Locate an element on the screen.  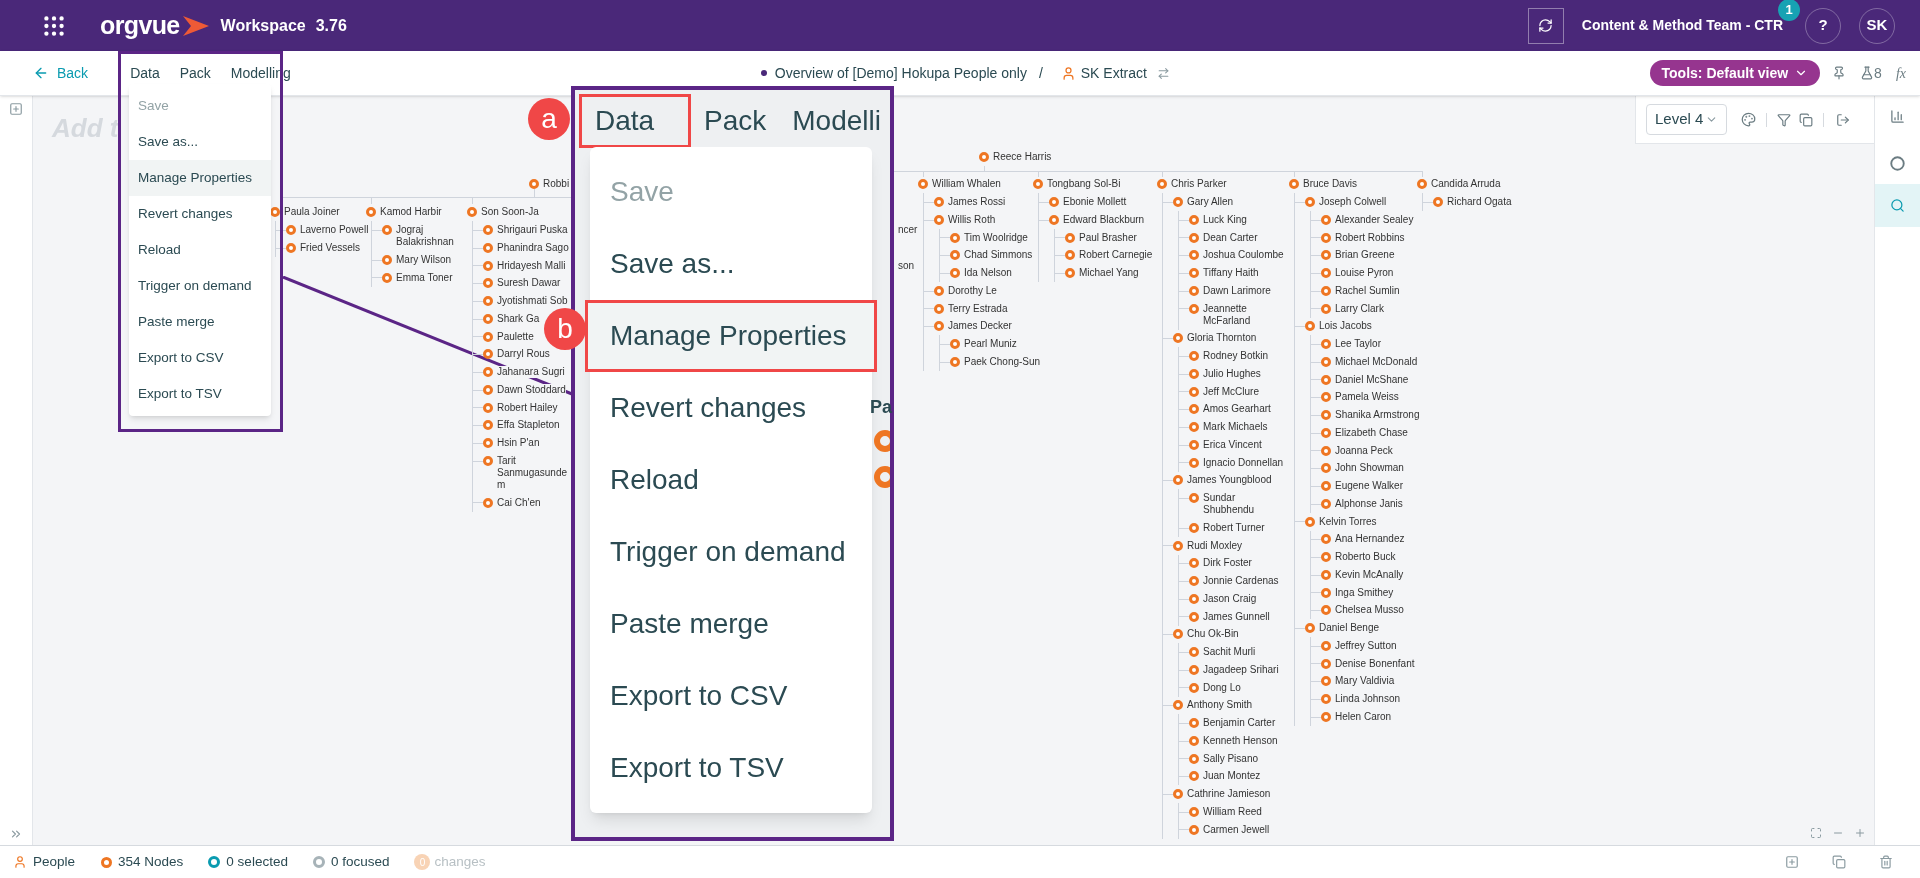
nodes-count: 354 Nodes is located at coordinates (151, 861).